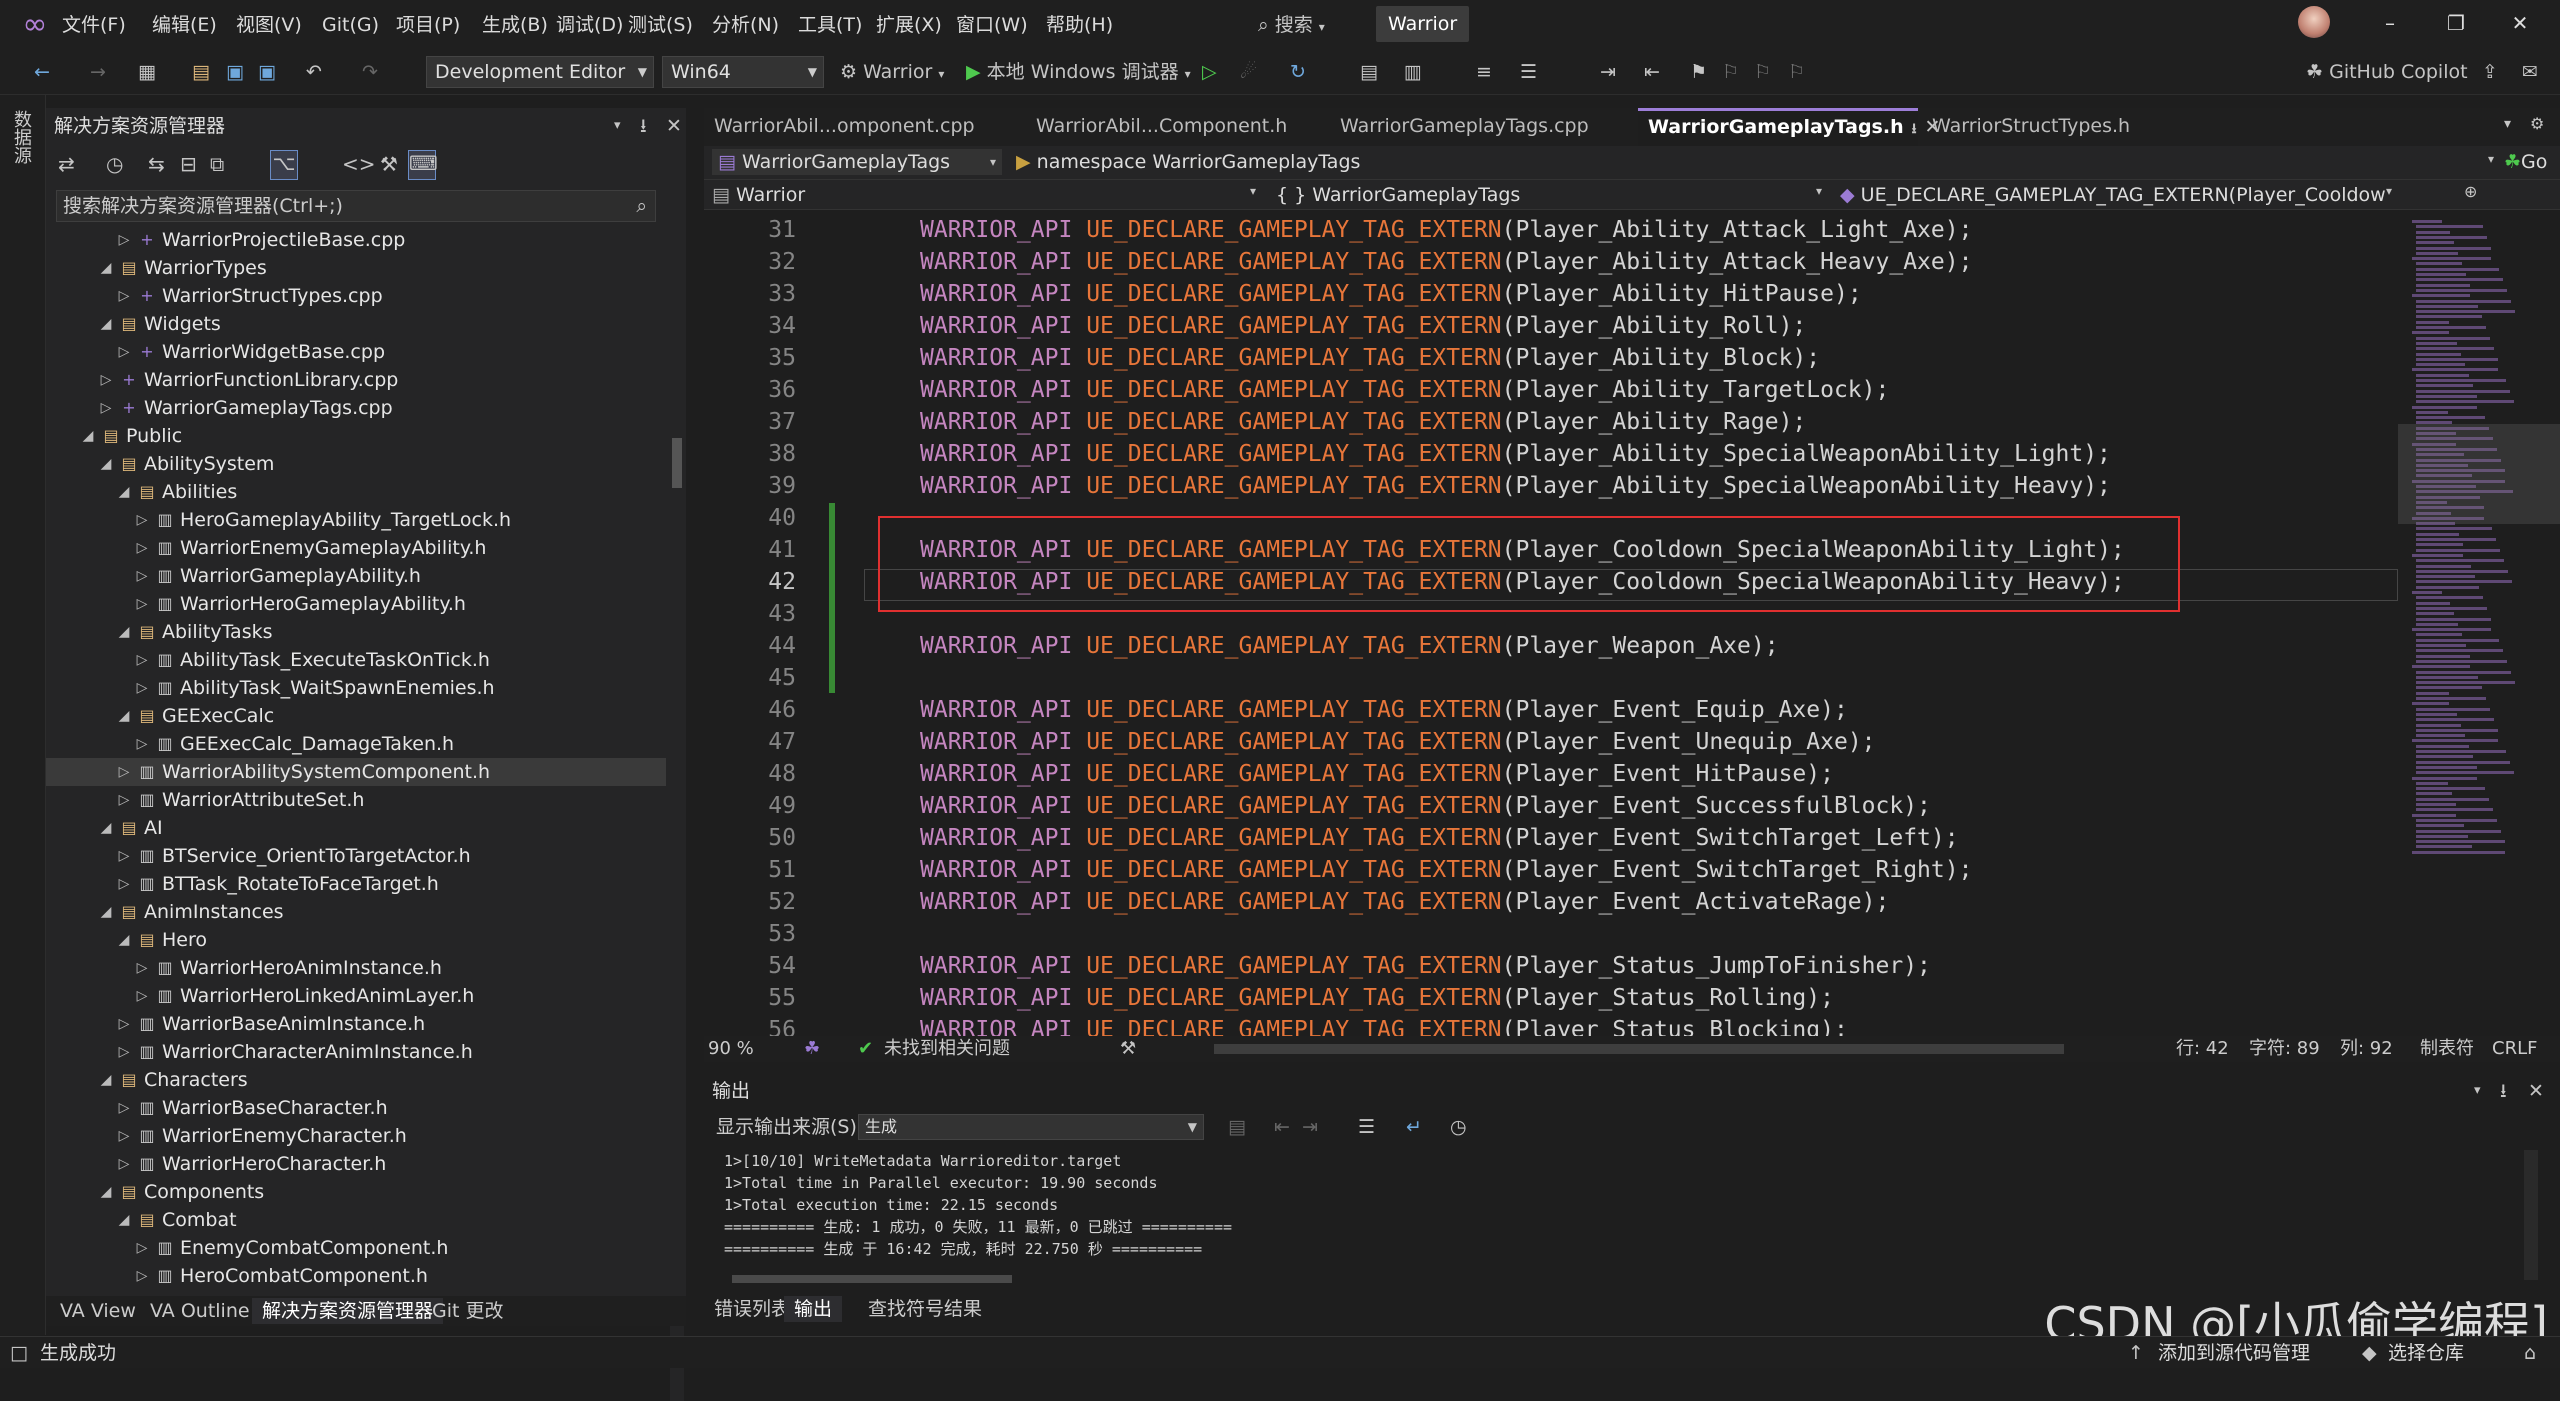 The height and width of the screenshot is (1401, 2560). I want to click on tree-folder: ◢ ▤ Widgets, so click(356, 324).